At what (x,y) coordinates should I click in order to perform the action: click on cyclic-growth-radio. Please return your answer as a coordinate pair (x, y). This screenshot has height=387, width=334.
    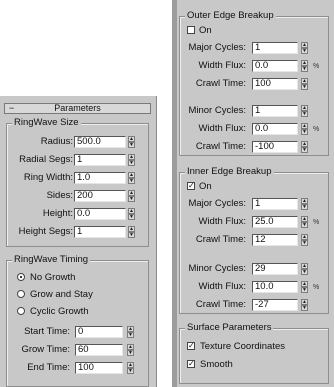
    Looking at the image, I should click on (21, 311).